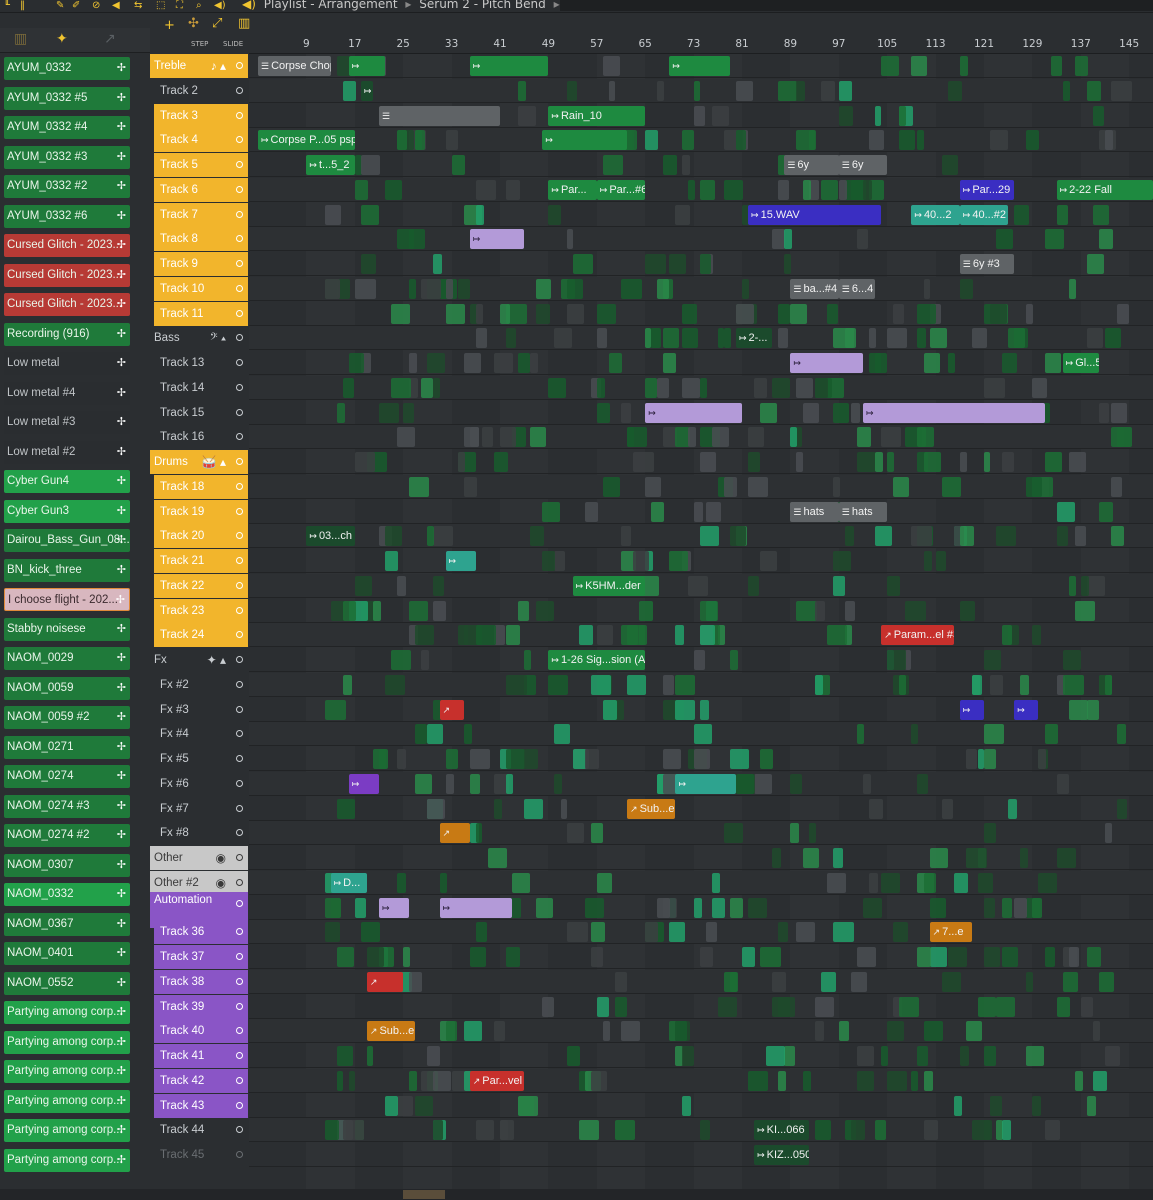 This screenshot has height=1200, width=1153. Describe the element at coordinates (67, 806) in the screenshot. I see `pattern-item: NAOM_0274 #3 ✢` at that location.